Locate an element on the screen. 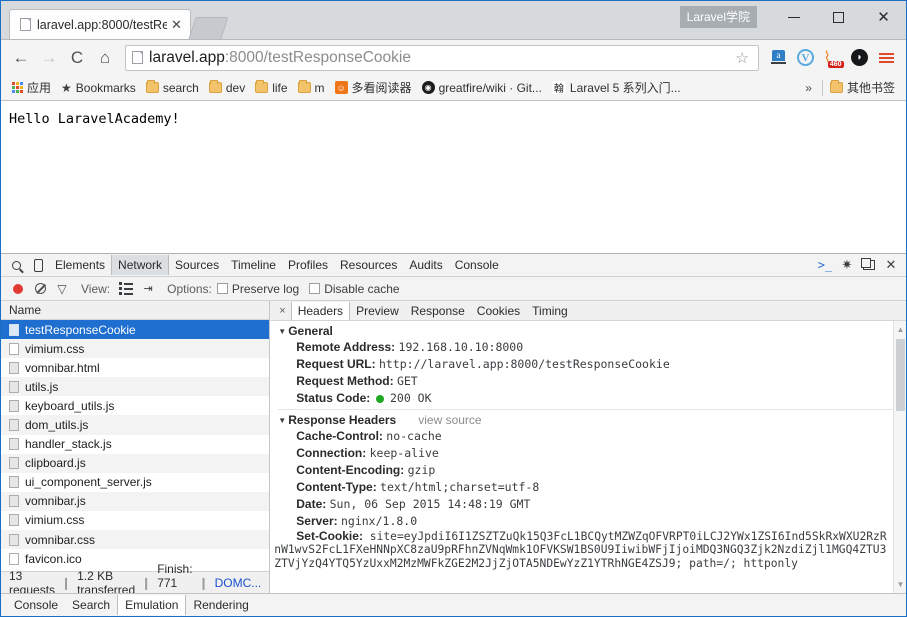 The width and height of the screenshot is (907, 617). window-controls: Laravel学院 ✕ is located at coordinates (792, 17).